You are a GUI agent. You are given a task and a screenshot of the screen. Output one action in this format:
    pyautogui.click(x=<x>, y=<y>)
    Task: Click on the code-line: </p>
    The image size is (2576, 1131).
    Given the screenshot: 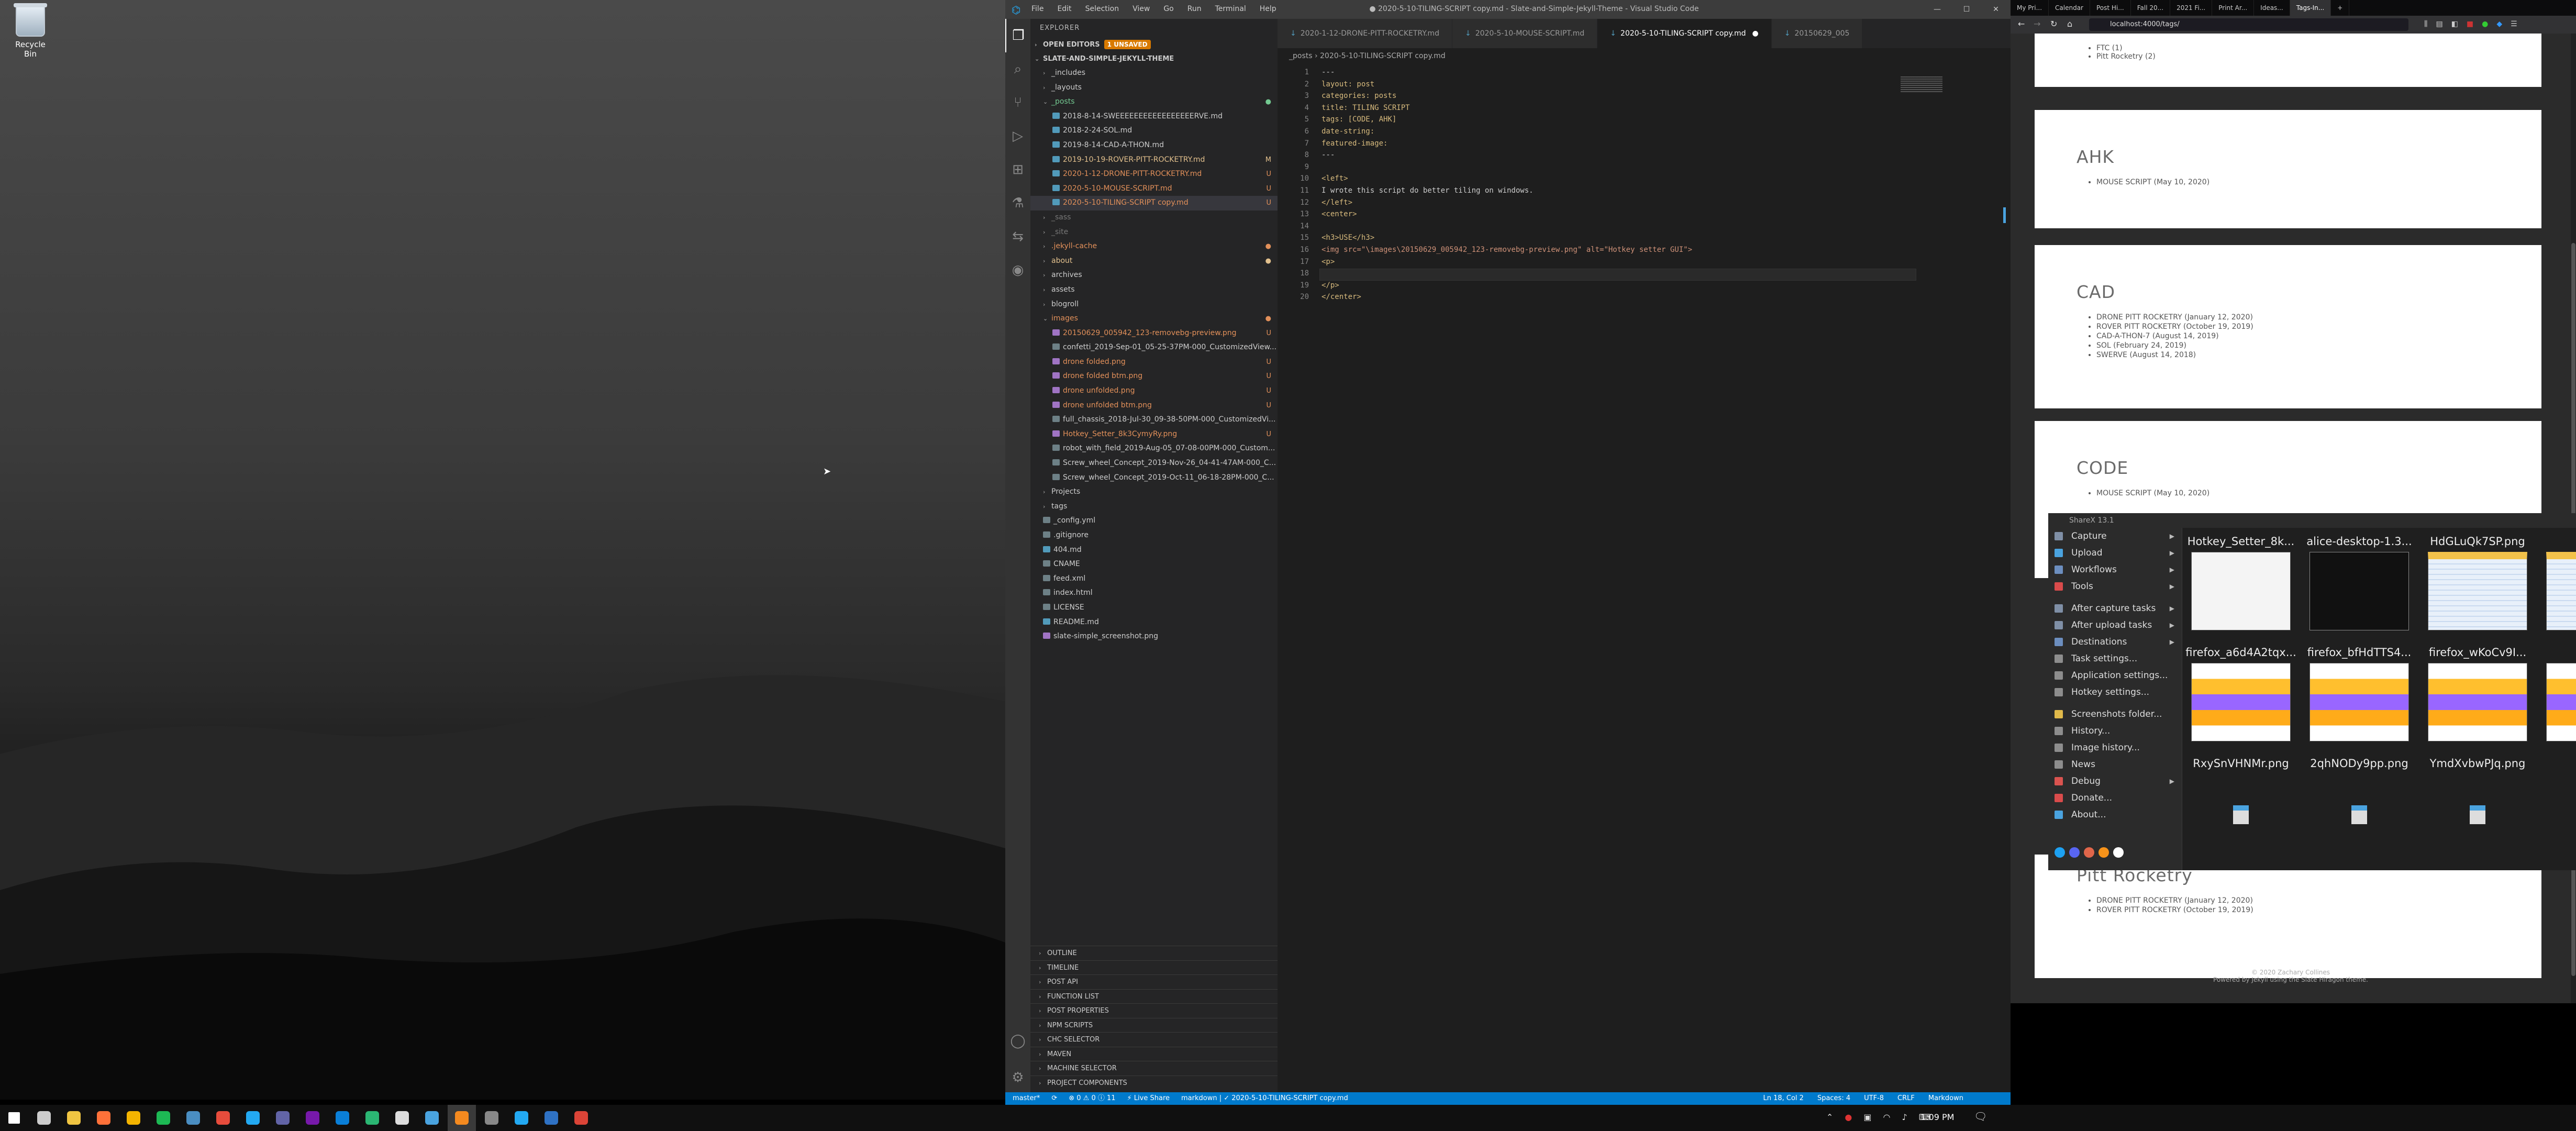 What is the action you would take?
    pyautogui.click(x=1330, y=285)
    